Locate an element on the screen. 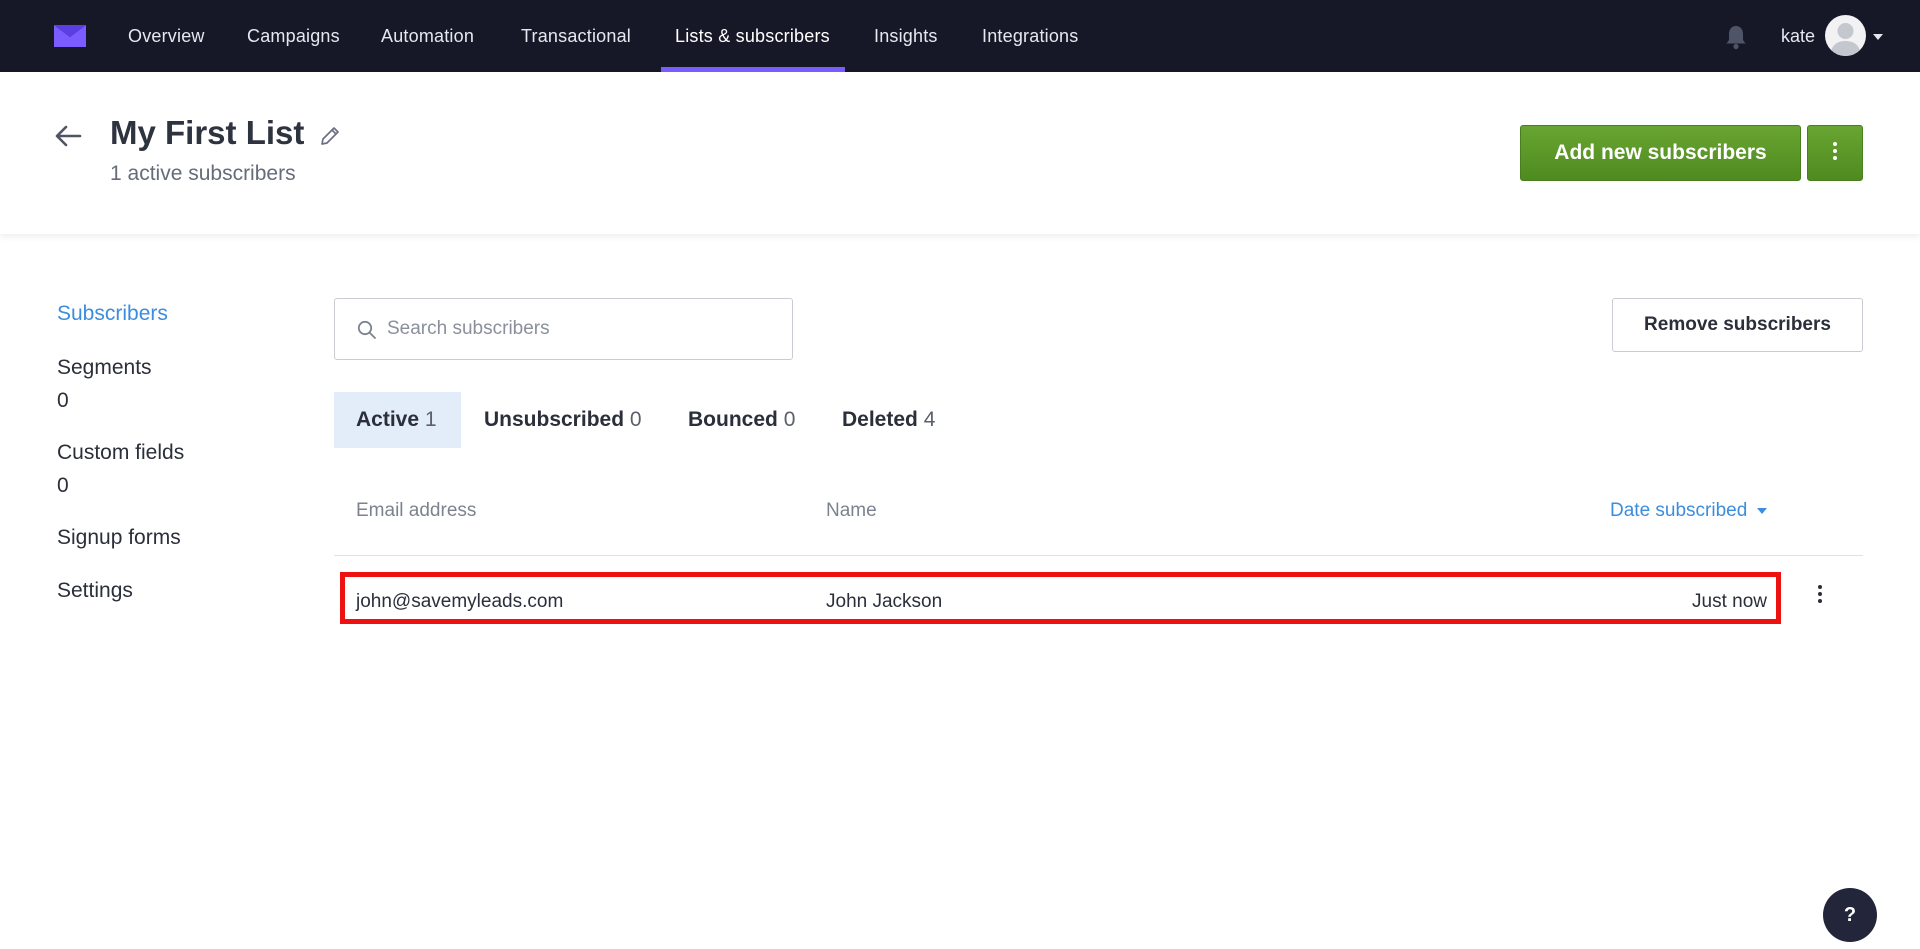  sidebar-item-signup-forms: Signup forms is located at coordinates (119, 538).